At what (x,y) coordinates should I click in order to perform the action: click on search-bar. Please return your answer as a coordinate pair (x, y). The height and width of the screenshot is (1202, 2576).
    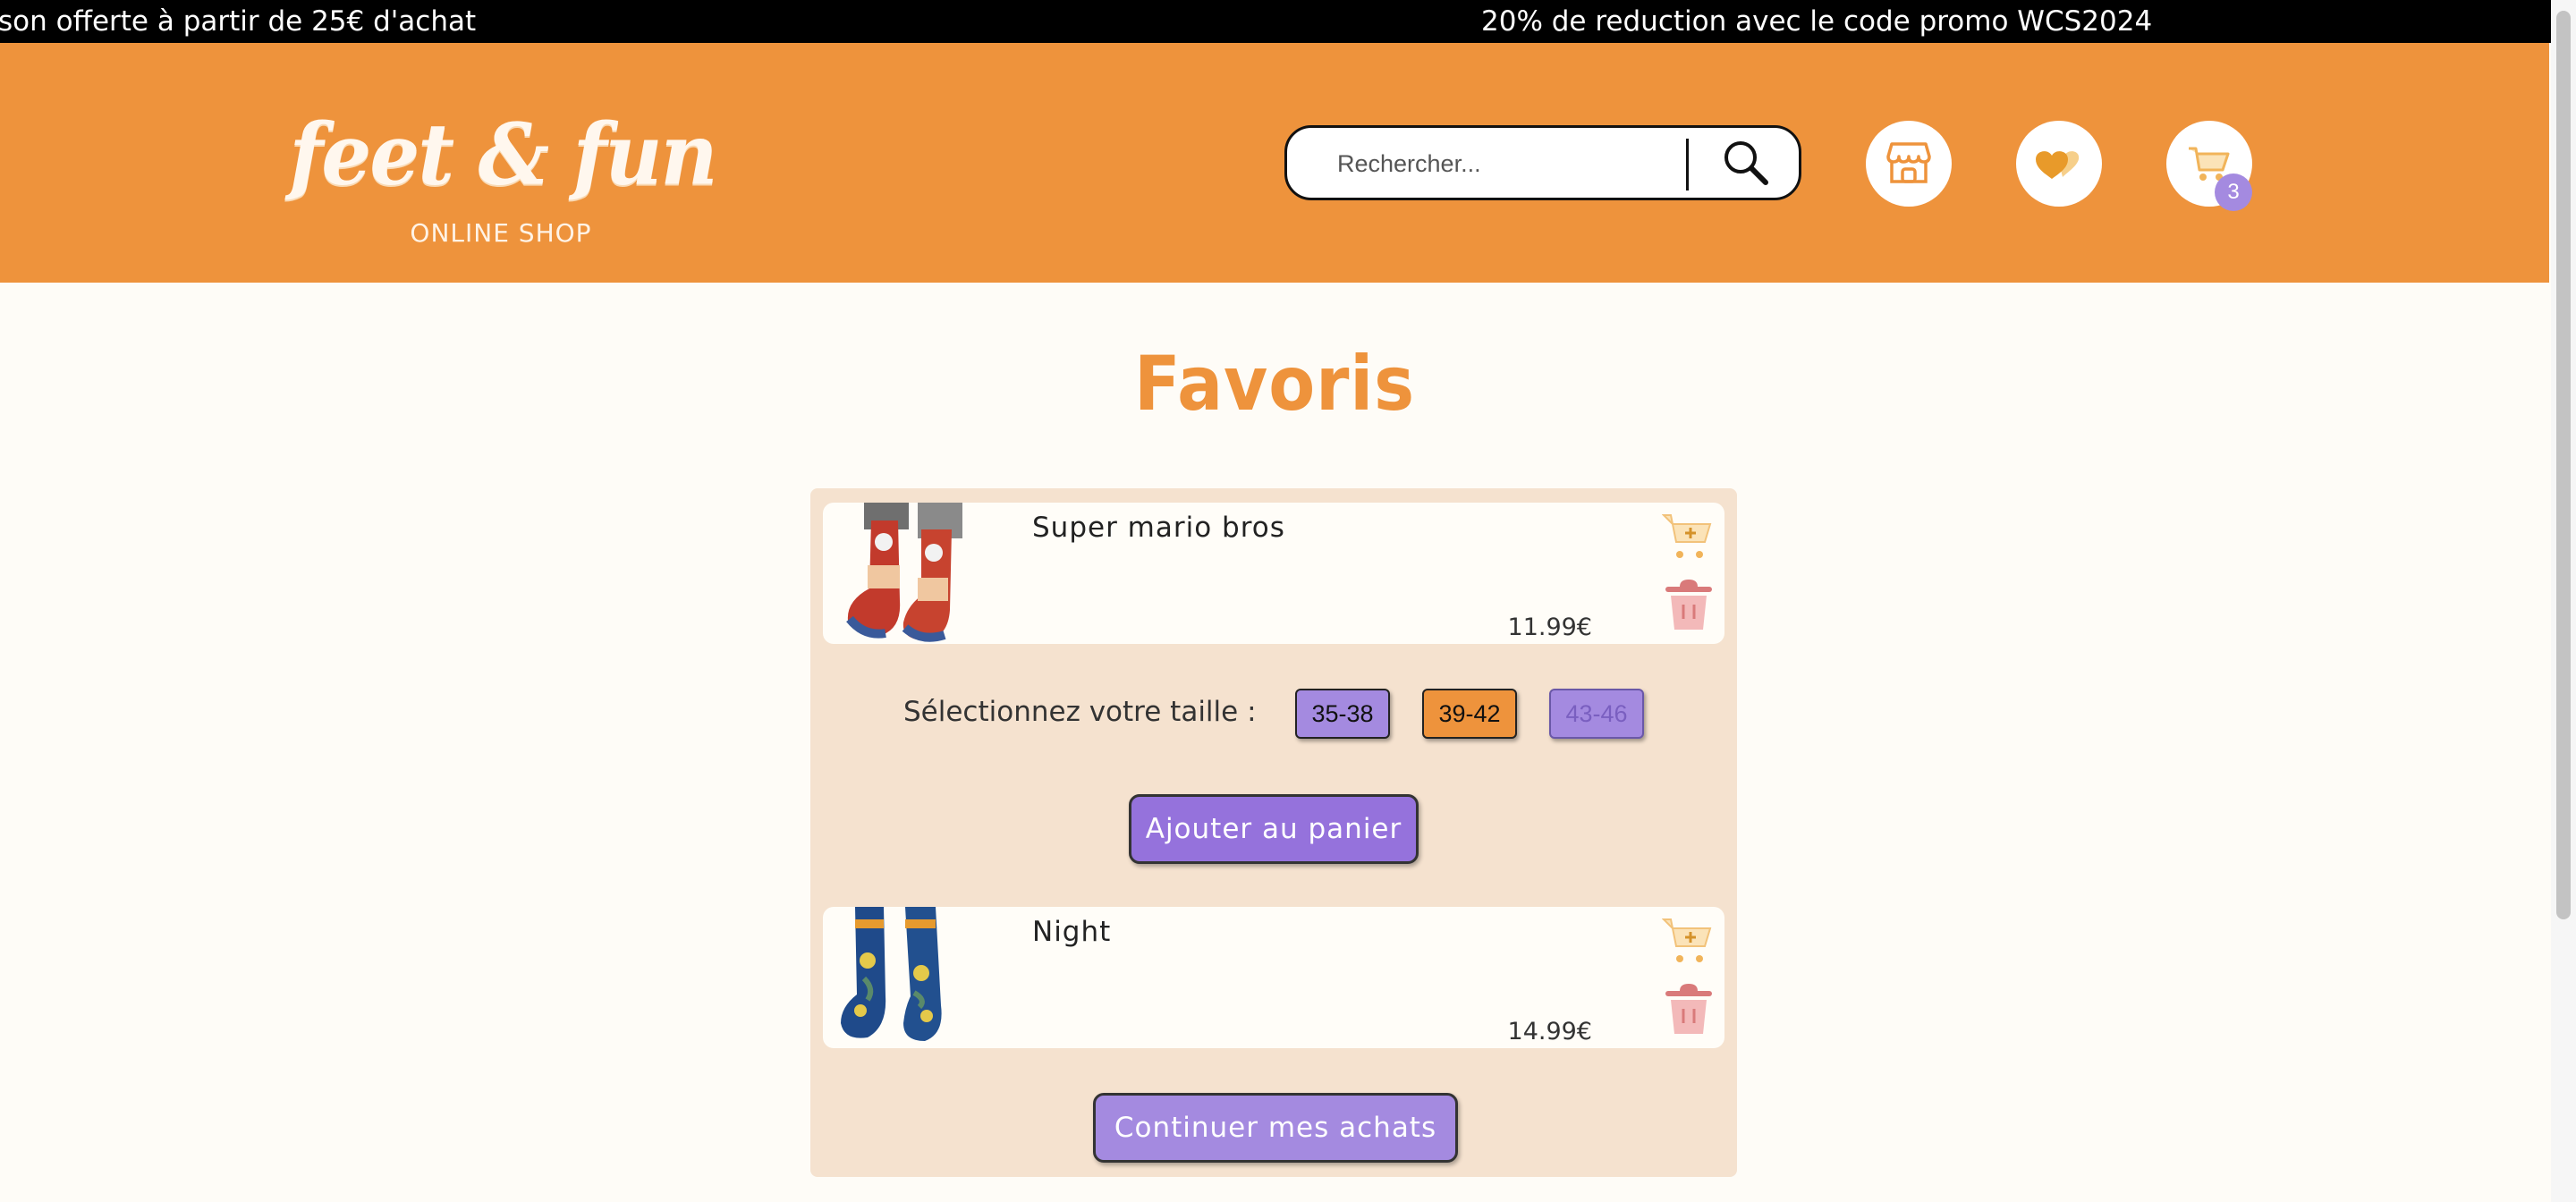
    Looking at the image, I should click on (1542, 162).